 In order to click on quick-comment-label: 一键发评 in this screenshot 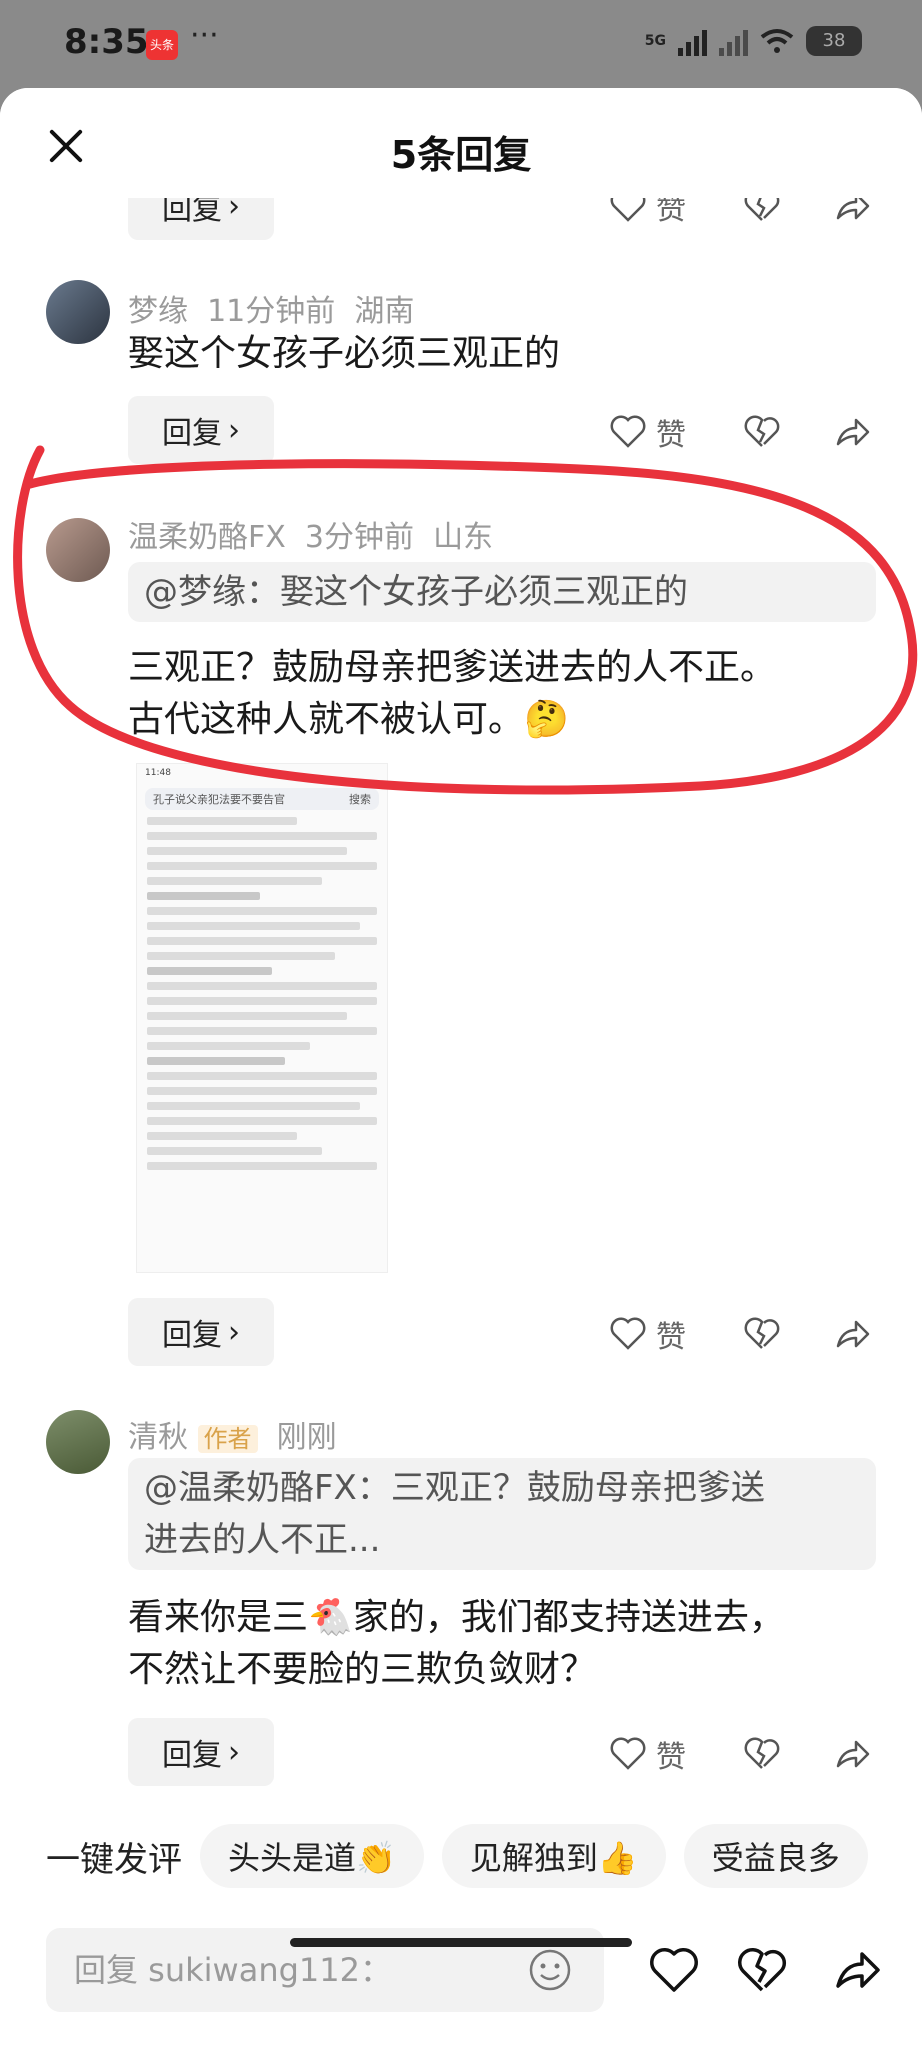, I will do `click(114, 1859)`.